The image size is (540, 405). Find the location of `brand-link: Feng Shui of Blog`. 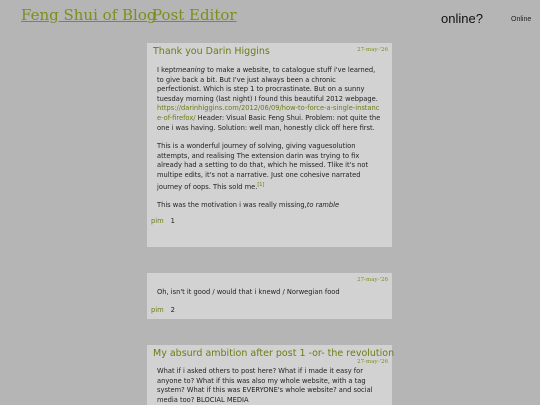

brand-link: Feng Shui of Blog is located at coordinates (88, 15).